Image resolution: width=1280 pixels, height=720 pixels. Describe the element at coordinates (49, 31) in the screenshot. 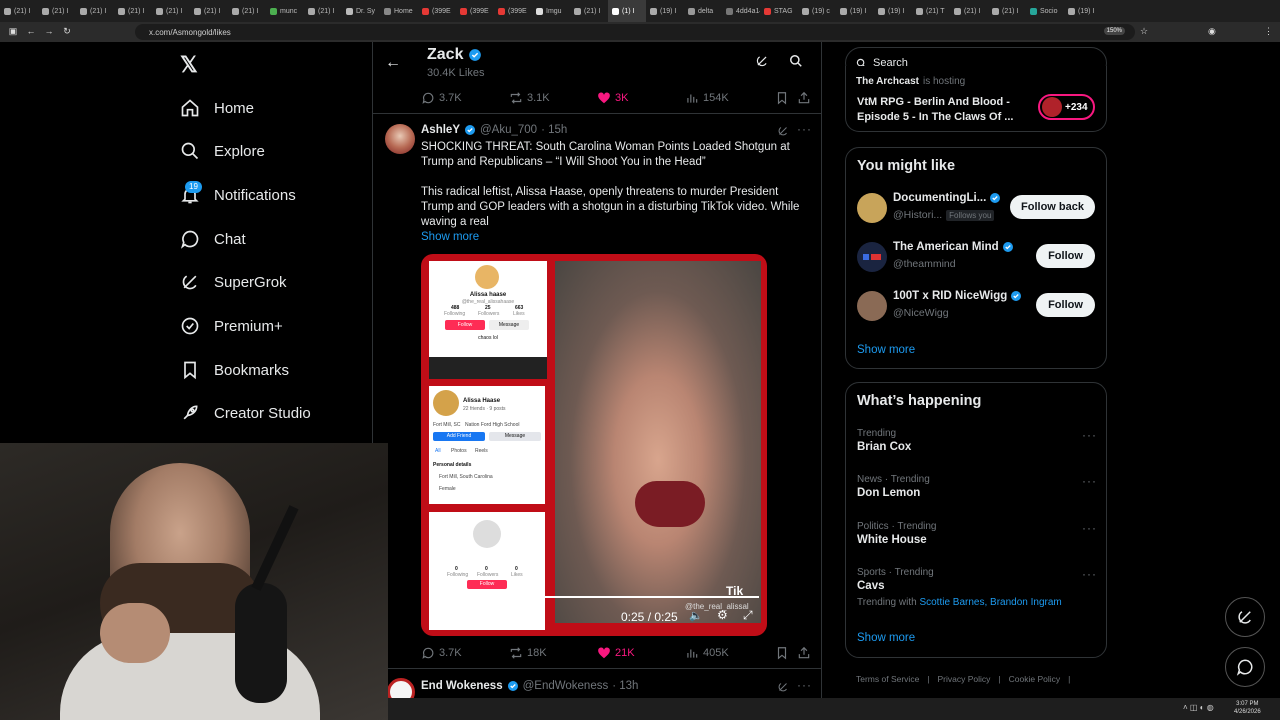

I see `forward-icon: →` at that location.